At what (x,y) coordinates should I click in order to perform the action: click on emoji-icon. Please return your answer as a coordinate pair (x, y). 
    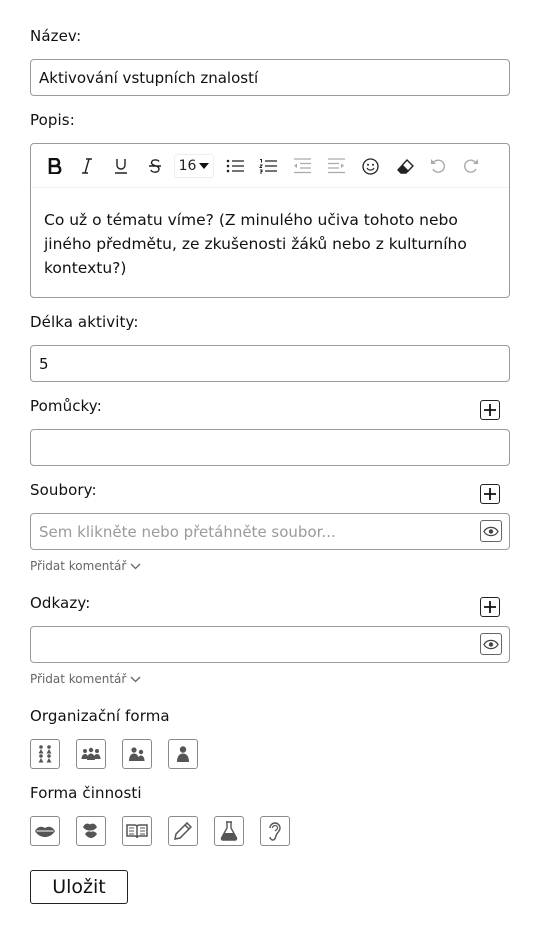
    Looking at the image, I should click on (370, 166).